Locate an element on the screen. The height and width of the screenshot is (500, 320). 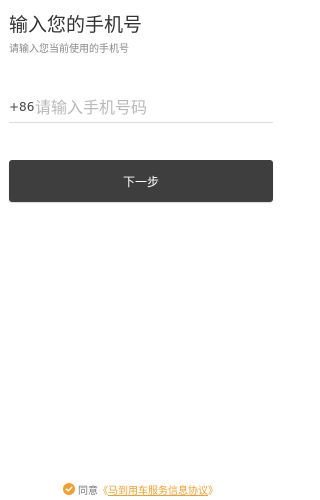
next-button-label: 下一步 is located at coordinates (140, 181).